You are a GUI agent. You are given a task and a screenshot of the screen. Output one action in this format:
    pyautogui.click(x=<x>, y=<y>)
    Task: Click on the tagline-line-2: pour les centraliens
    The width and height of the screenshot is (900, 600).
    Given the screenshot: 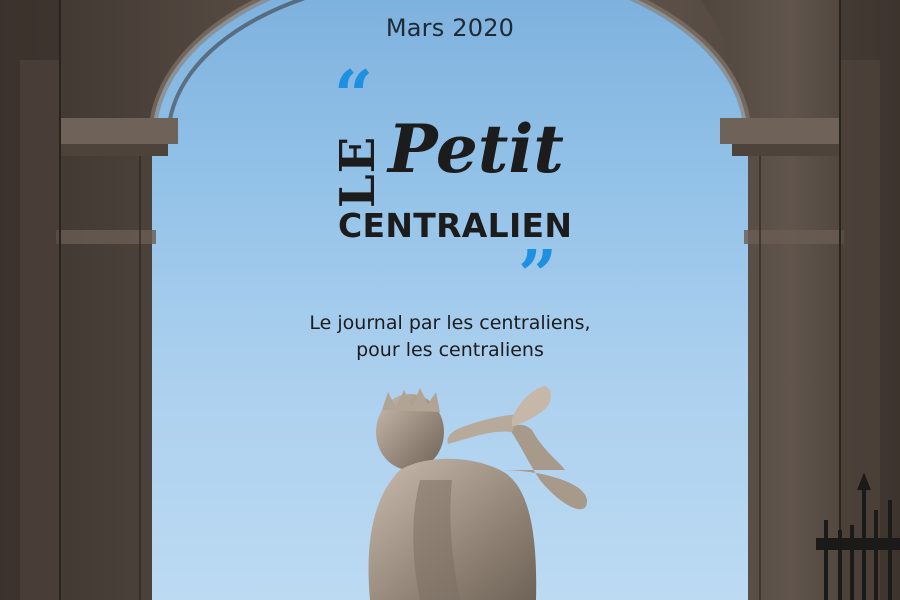 What is the action you would take?
    pyautogui.click(x=450, y=350)
    